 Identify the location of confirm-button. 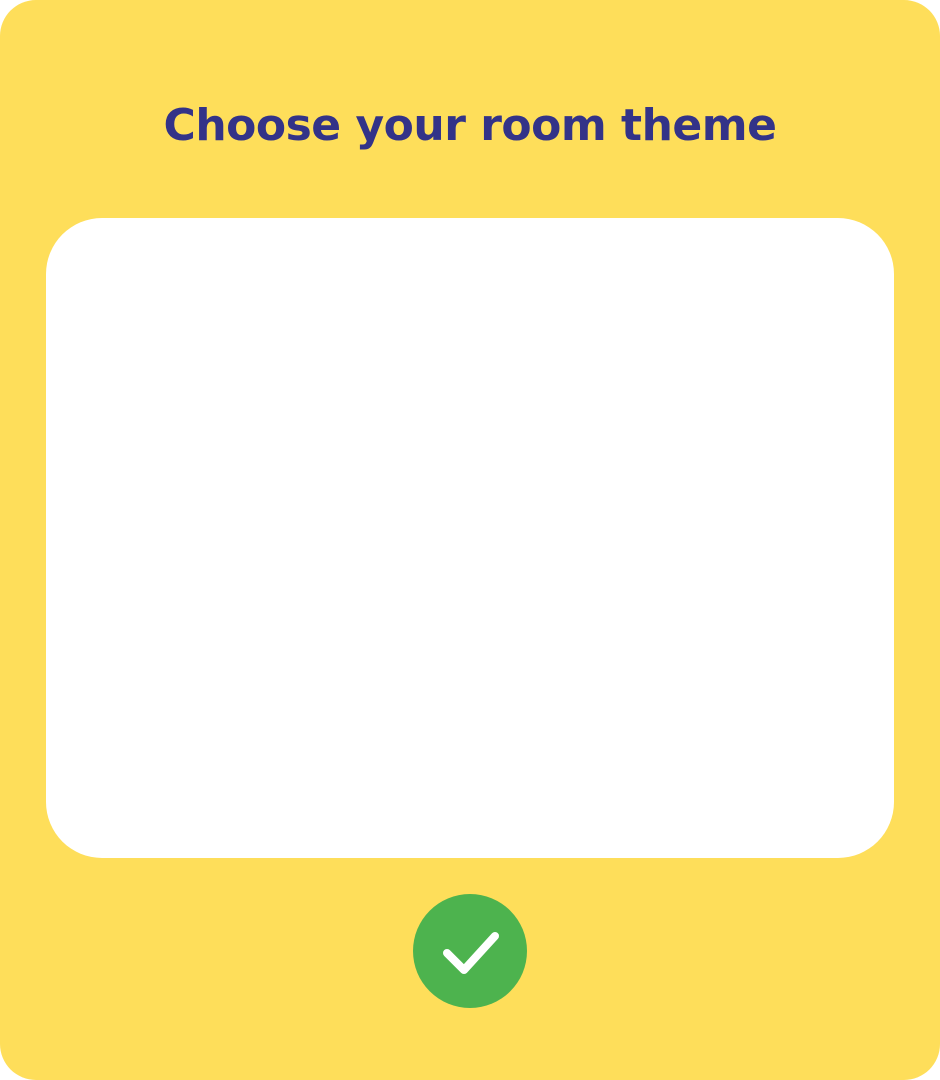
(470, 951).